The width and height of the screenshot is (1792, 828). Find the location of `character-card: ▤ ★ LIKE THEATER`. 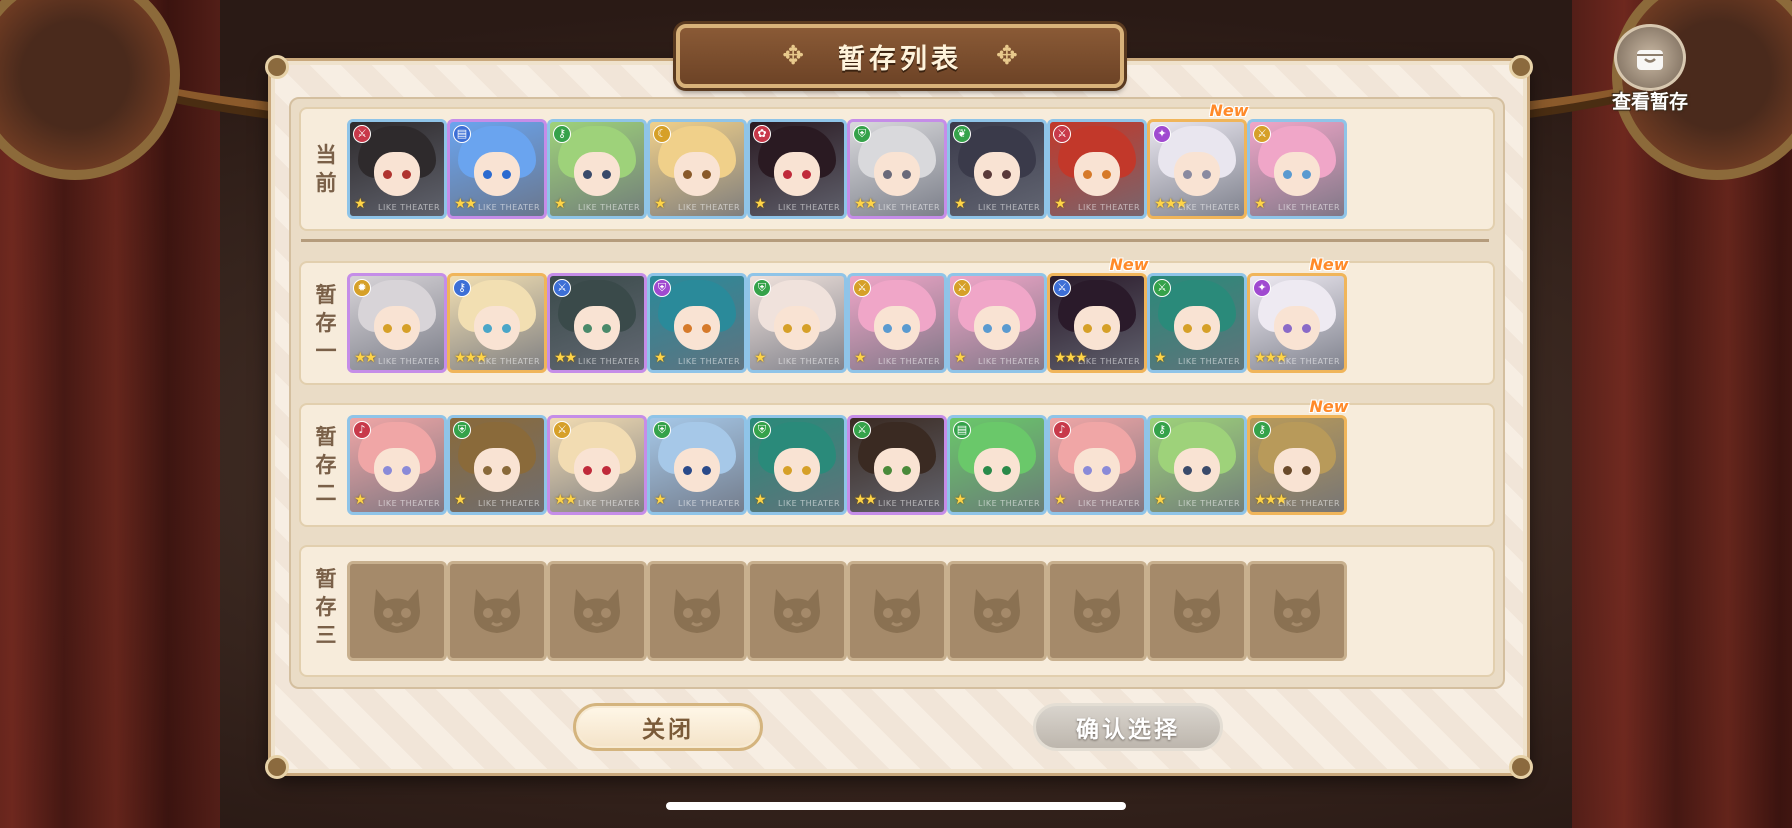

character-card: ▤ ★ LIKE THEATER is located at coordinates (997, 465).